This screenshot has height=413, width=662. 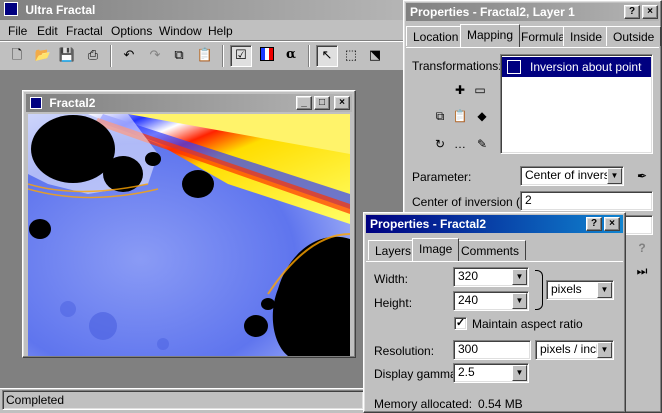 I want to click on menu-fractal: Fractal, so click(x=84, y=31).